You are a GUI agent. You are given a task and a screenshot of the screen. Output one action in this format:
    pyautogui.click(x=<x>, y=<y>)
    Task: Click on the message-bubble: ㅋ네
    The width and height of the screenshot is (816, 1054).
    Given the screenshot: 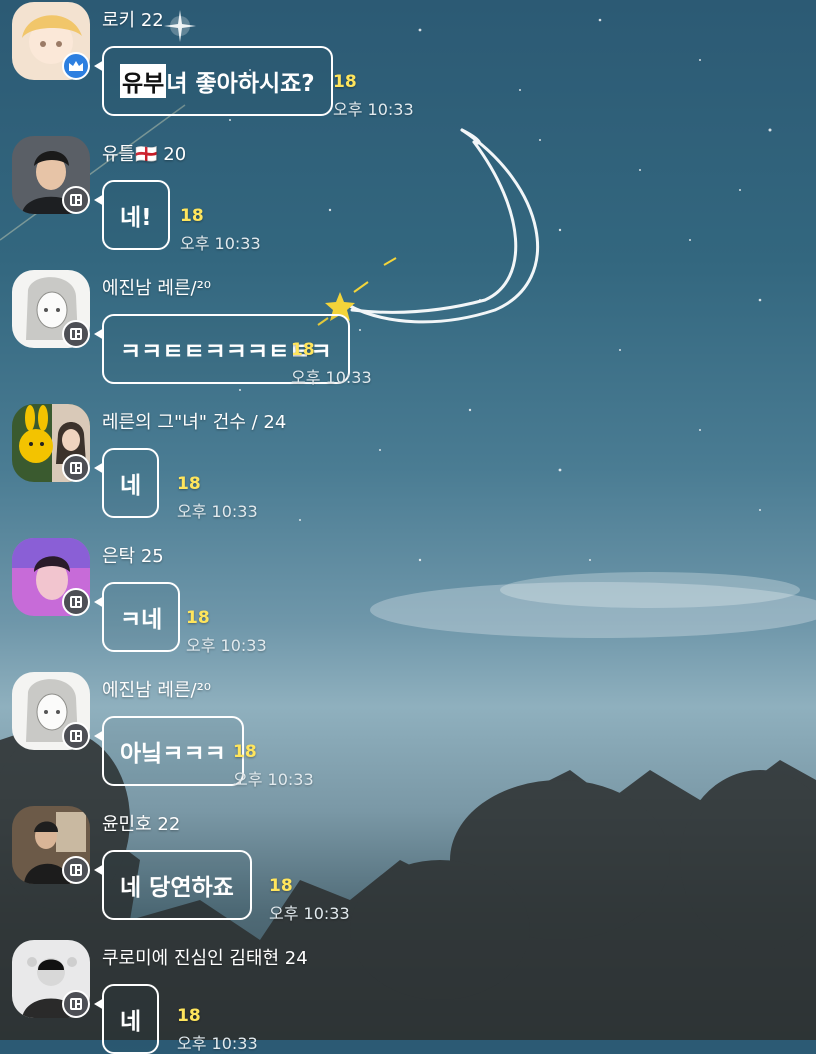 What is the action you would take?
    pyautogui.click(x=137, y=617)
    